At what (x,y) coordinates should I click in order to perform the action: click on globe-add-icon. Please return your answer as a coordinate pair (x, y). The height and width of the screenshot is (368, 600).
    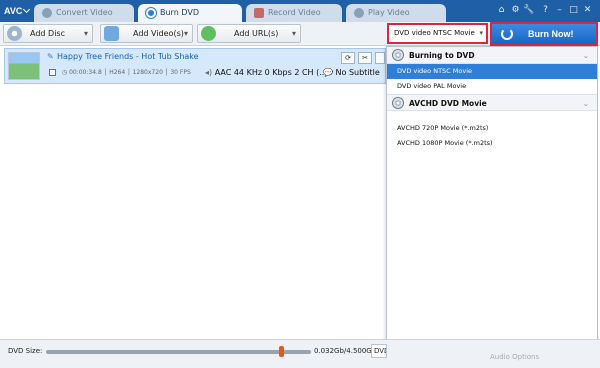
    Looking at the image, I should click on (208, 33).